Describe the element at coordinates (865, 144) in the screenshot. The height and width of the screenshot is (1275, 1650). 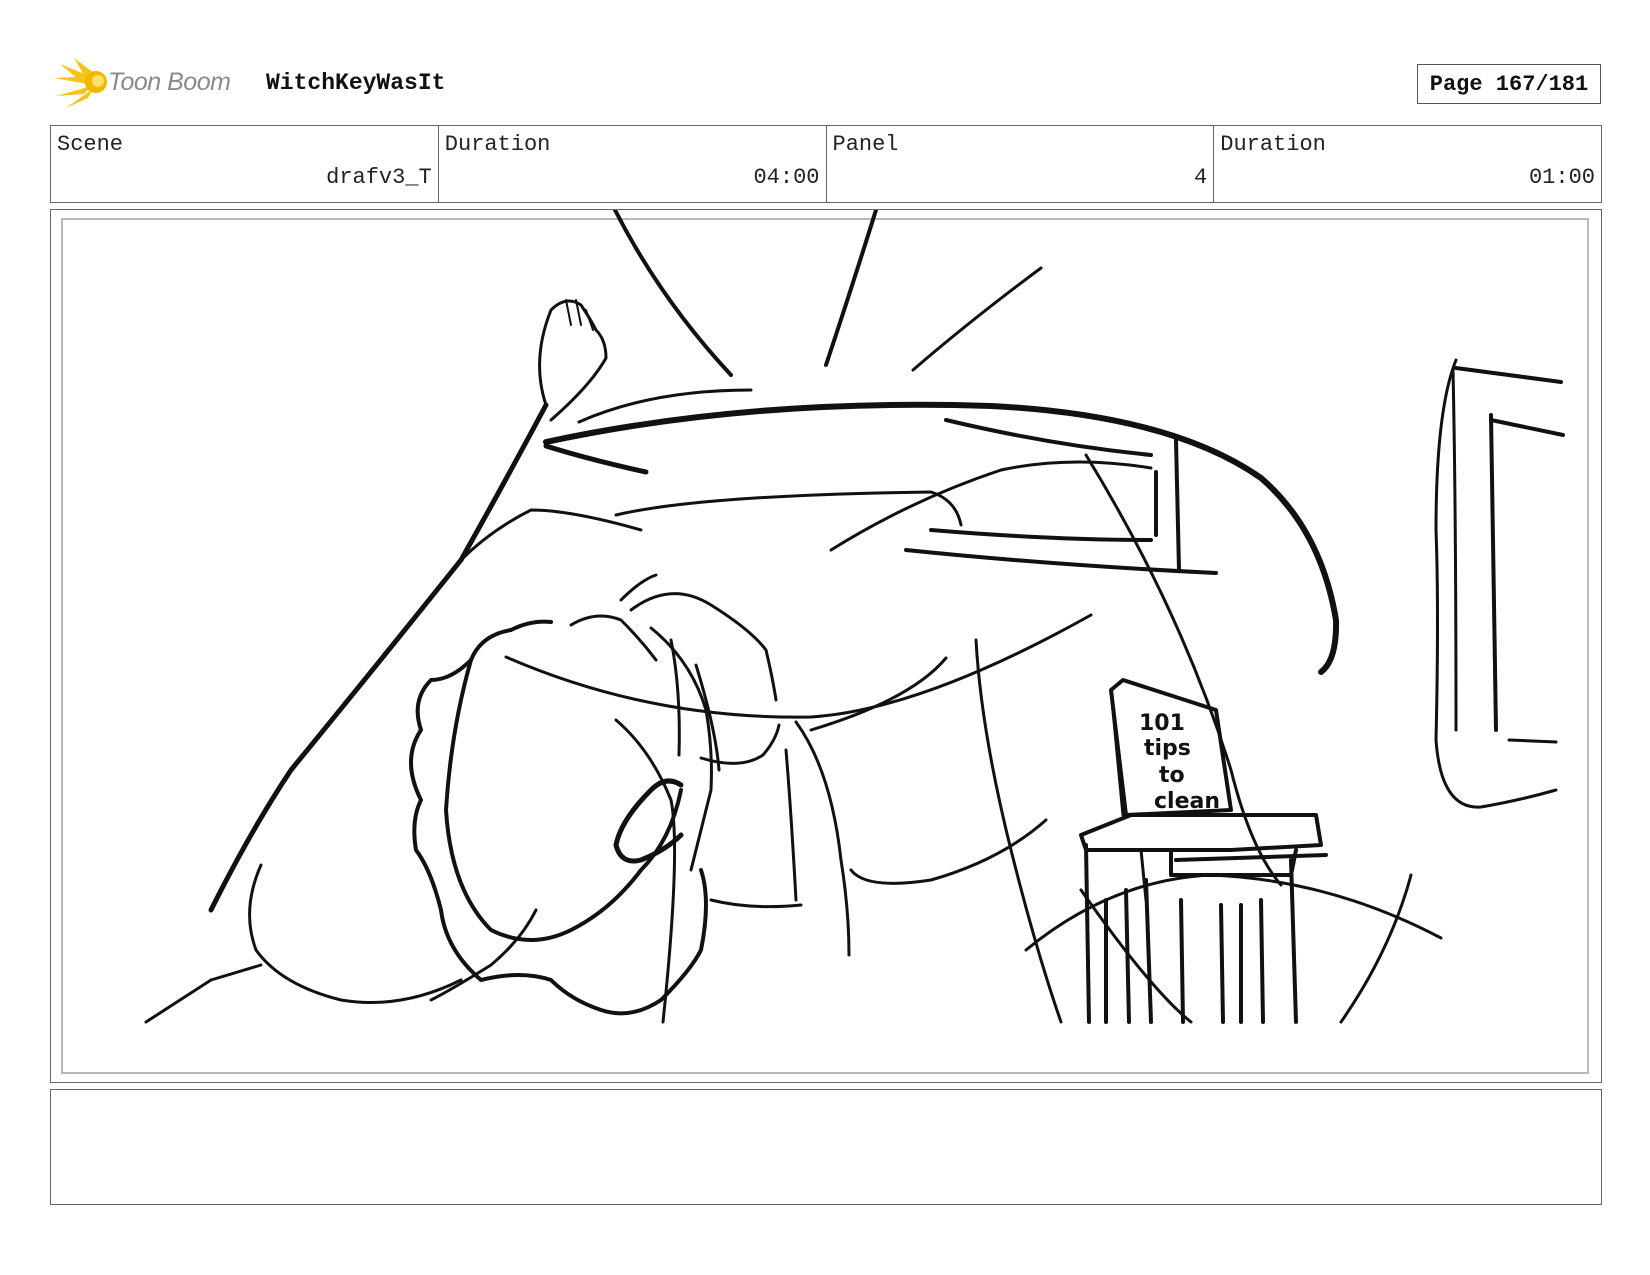
I see `panel-label: Panel` at that location.